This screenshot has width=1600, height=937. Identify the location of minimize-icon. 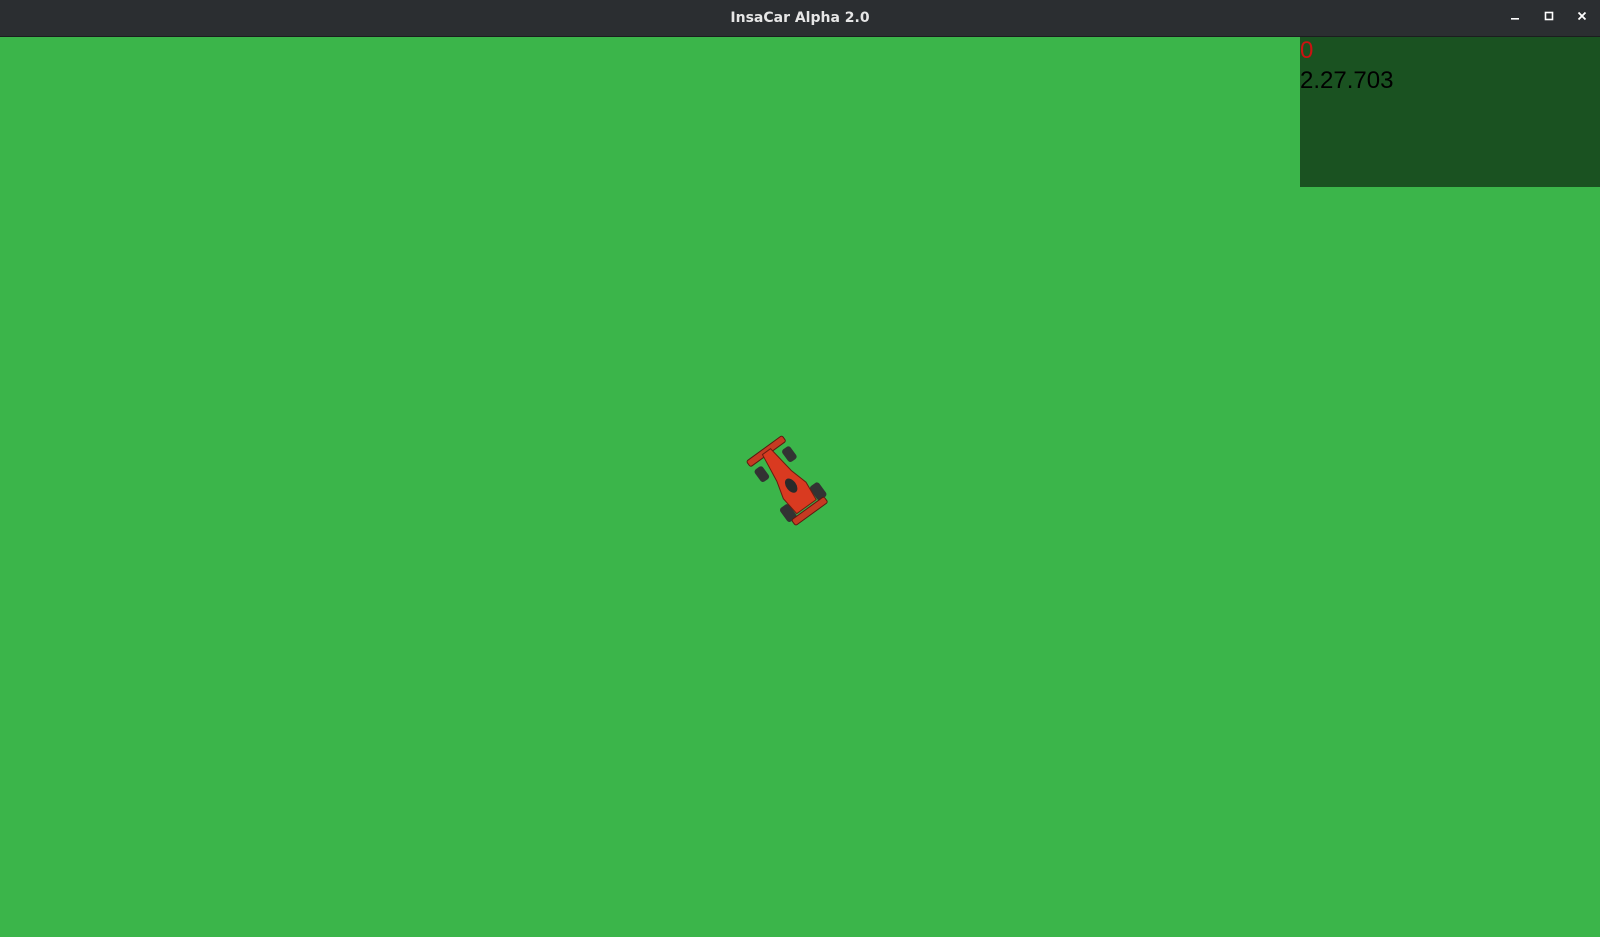
(1515, 17).